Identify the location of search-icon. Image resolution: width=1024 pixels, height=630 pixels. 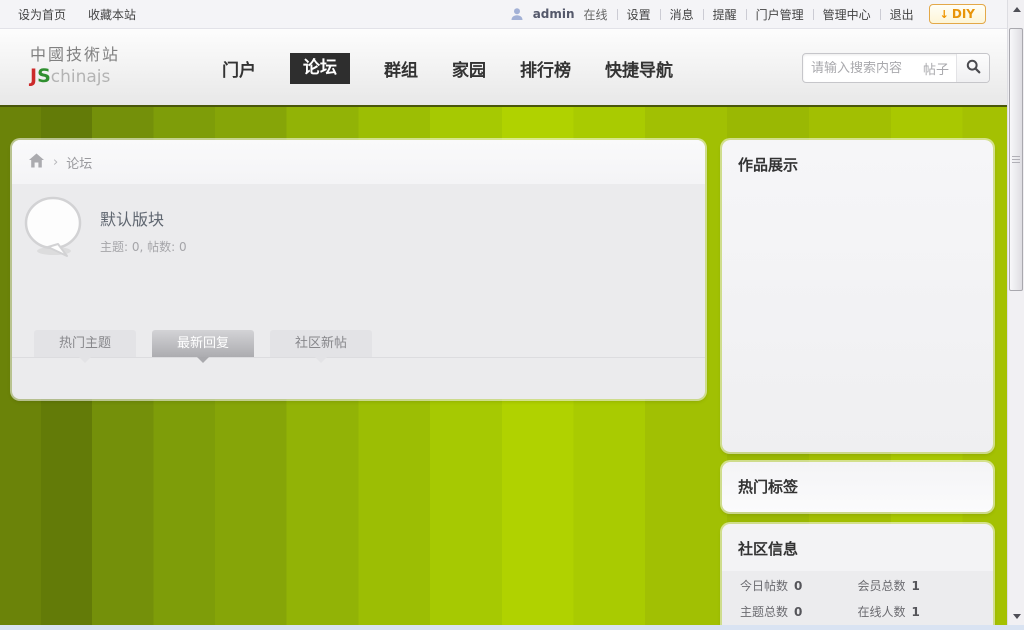
(973, 68).